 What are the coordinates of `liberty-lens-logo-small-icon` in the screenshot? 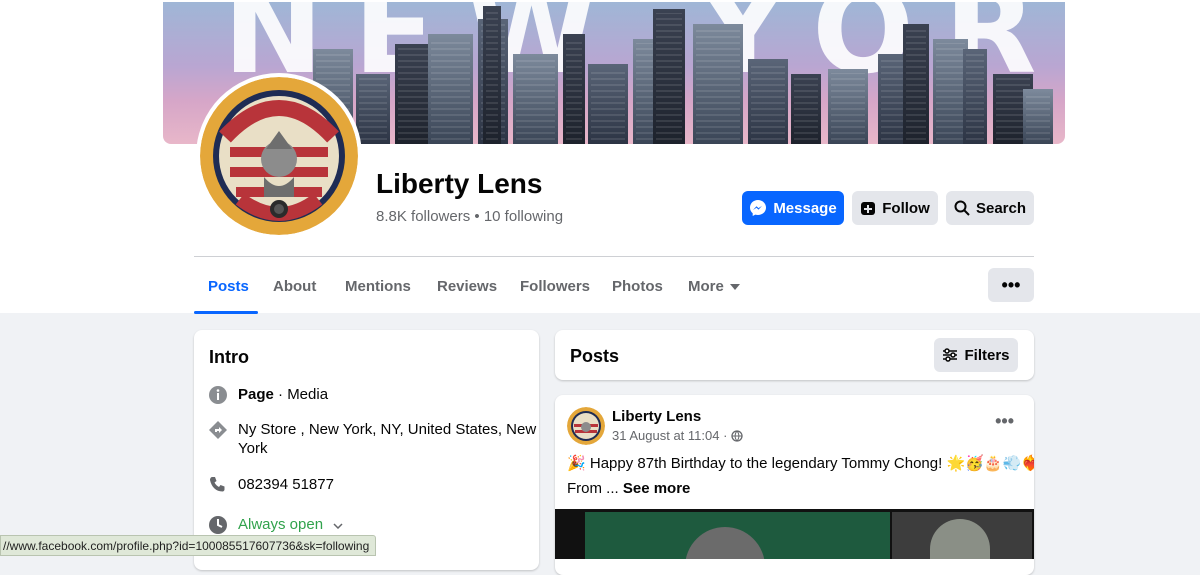 It's located at (586, 426).